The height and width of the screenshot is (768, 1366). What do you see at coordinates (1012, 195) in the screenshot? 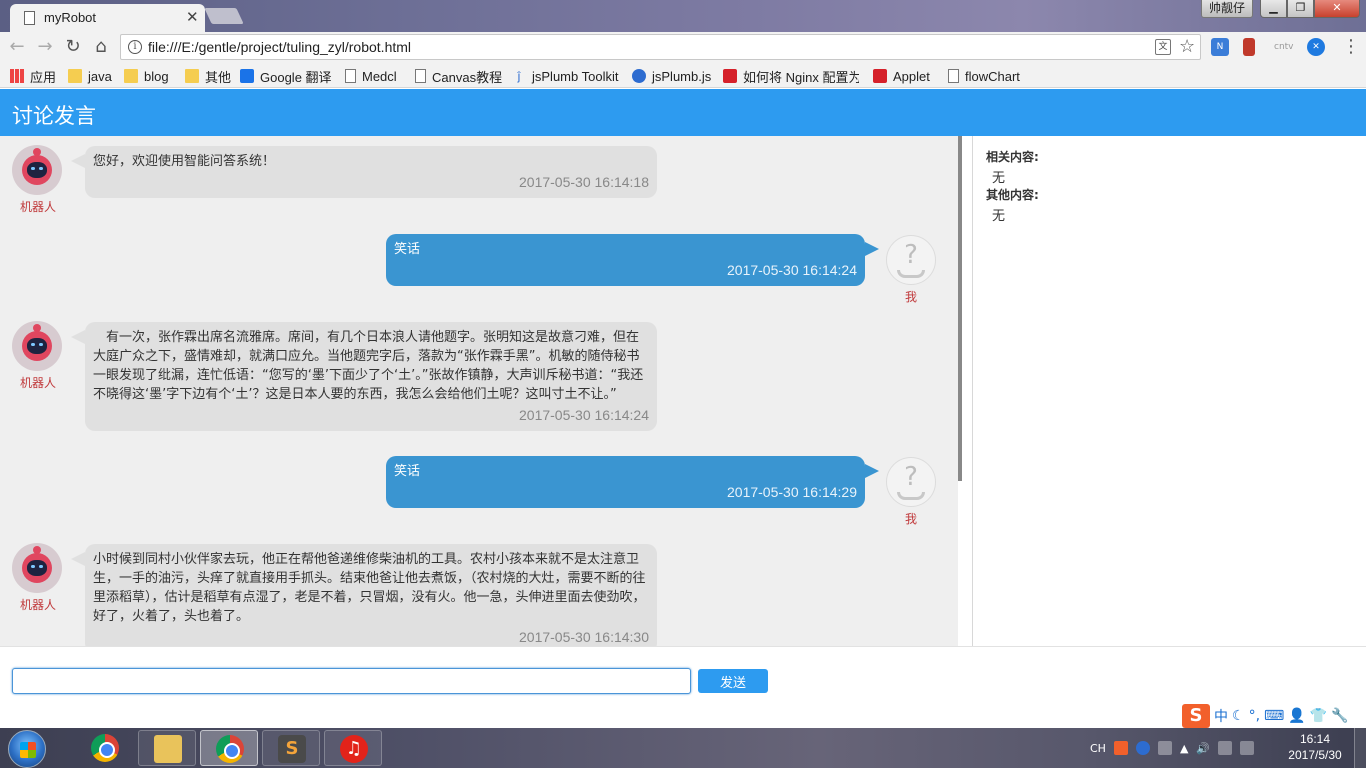
I see `other-content-label: 其他内容:` at bounding box center [1012, 195].